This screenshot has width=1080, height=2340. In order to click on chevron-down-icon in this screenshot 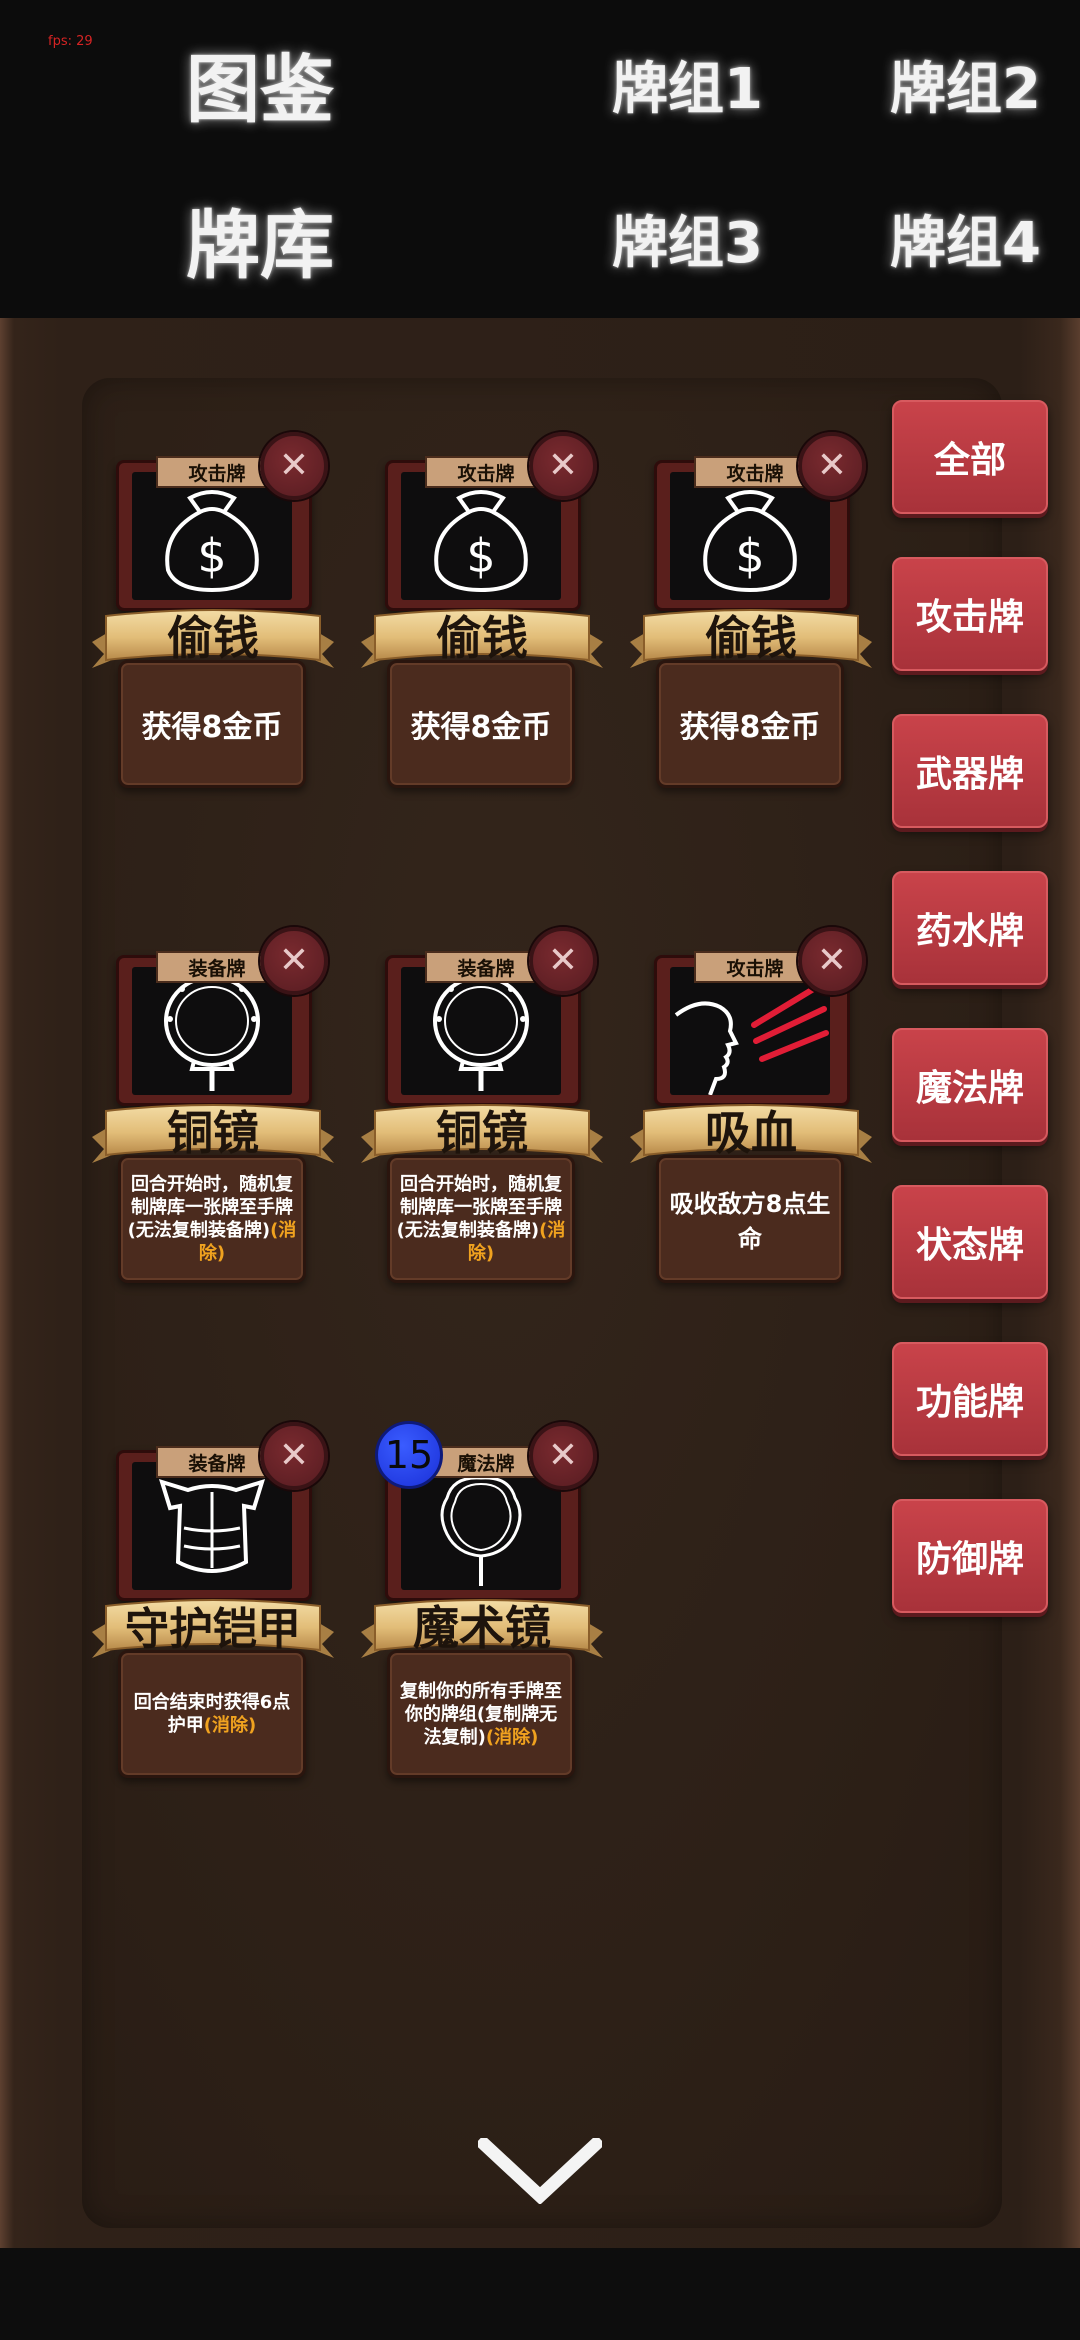, I will do `click(540, 2171)`.